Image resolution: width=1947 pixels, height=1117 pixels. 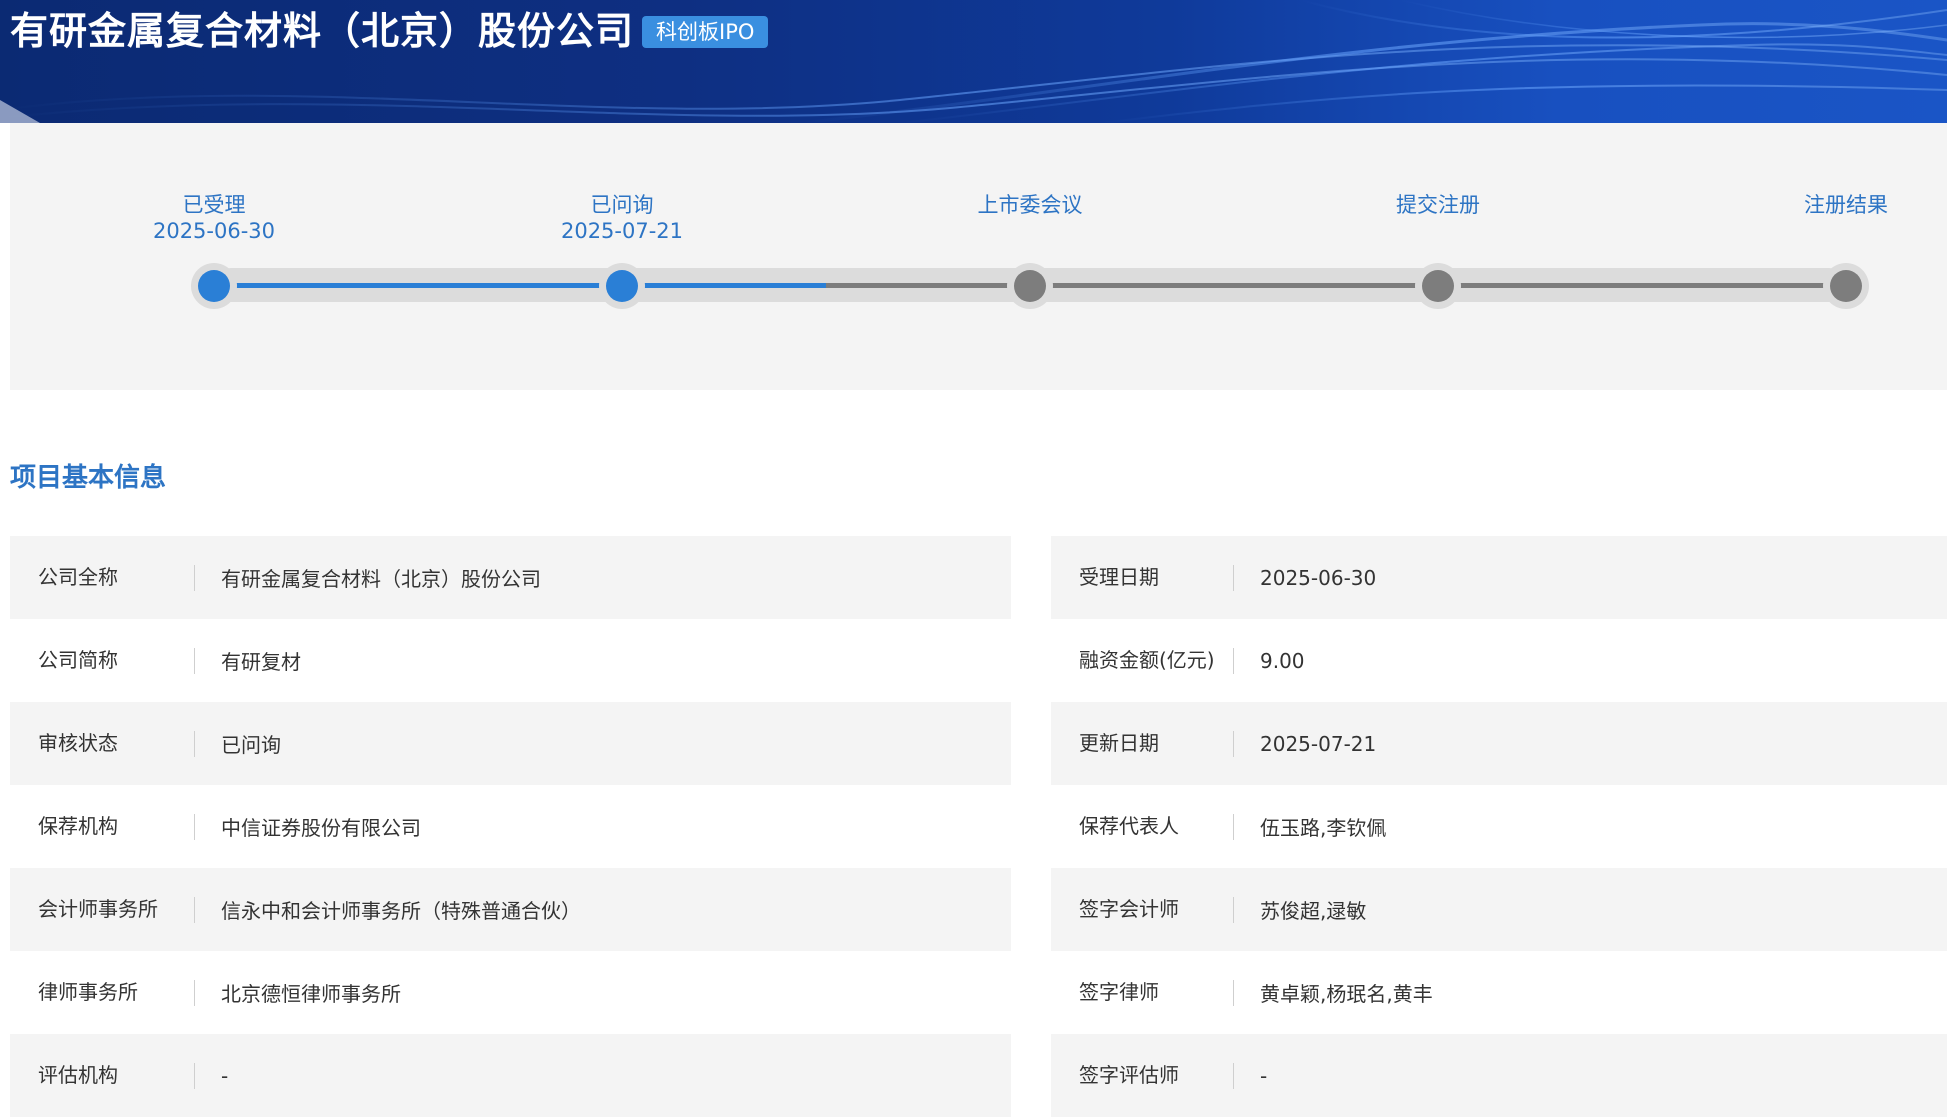 I want to click on info-key: 受理日期, so click(x=1142, y=577).